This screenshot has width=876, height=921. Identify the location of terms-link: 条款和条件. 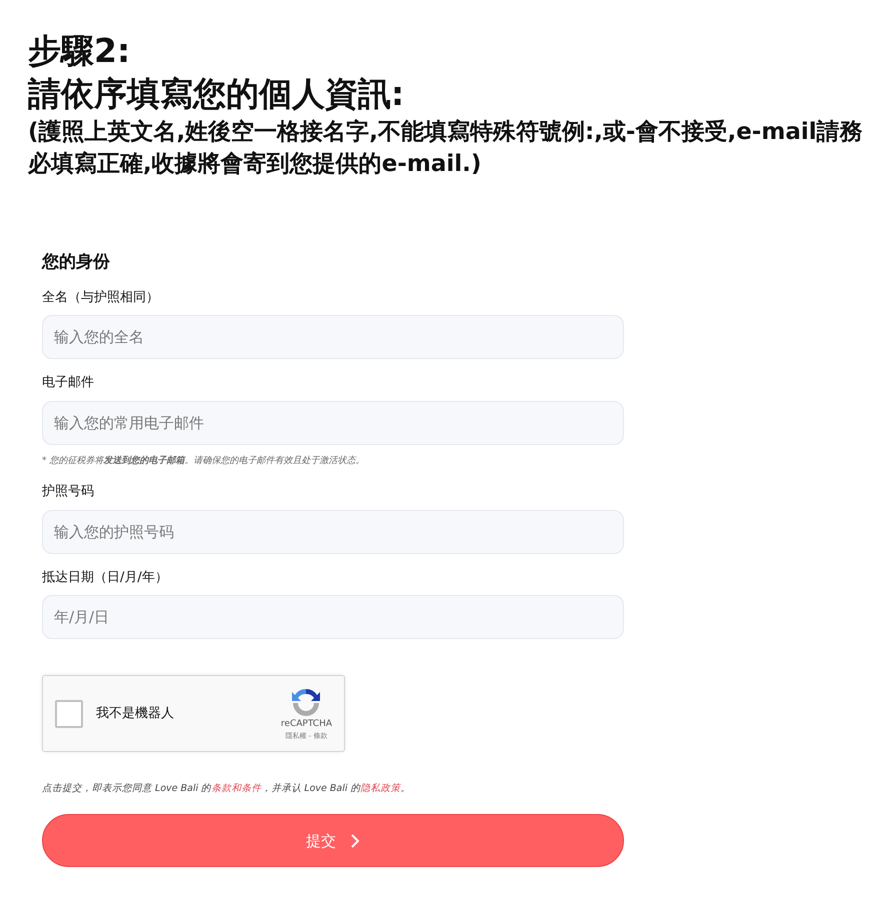
(236, 788).